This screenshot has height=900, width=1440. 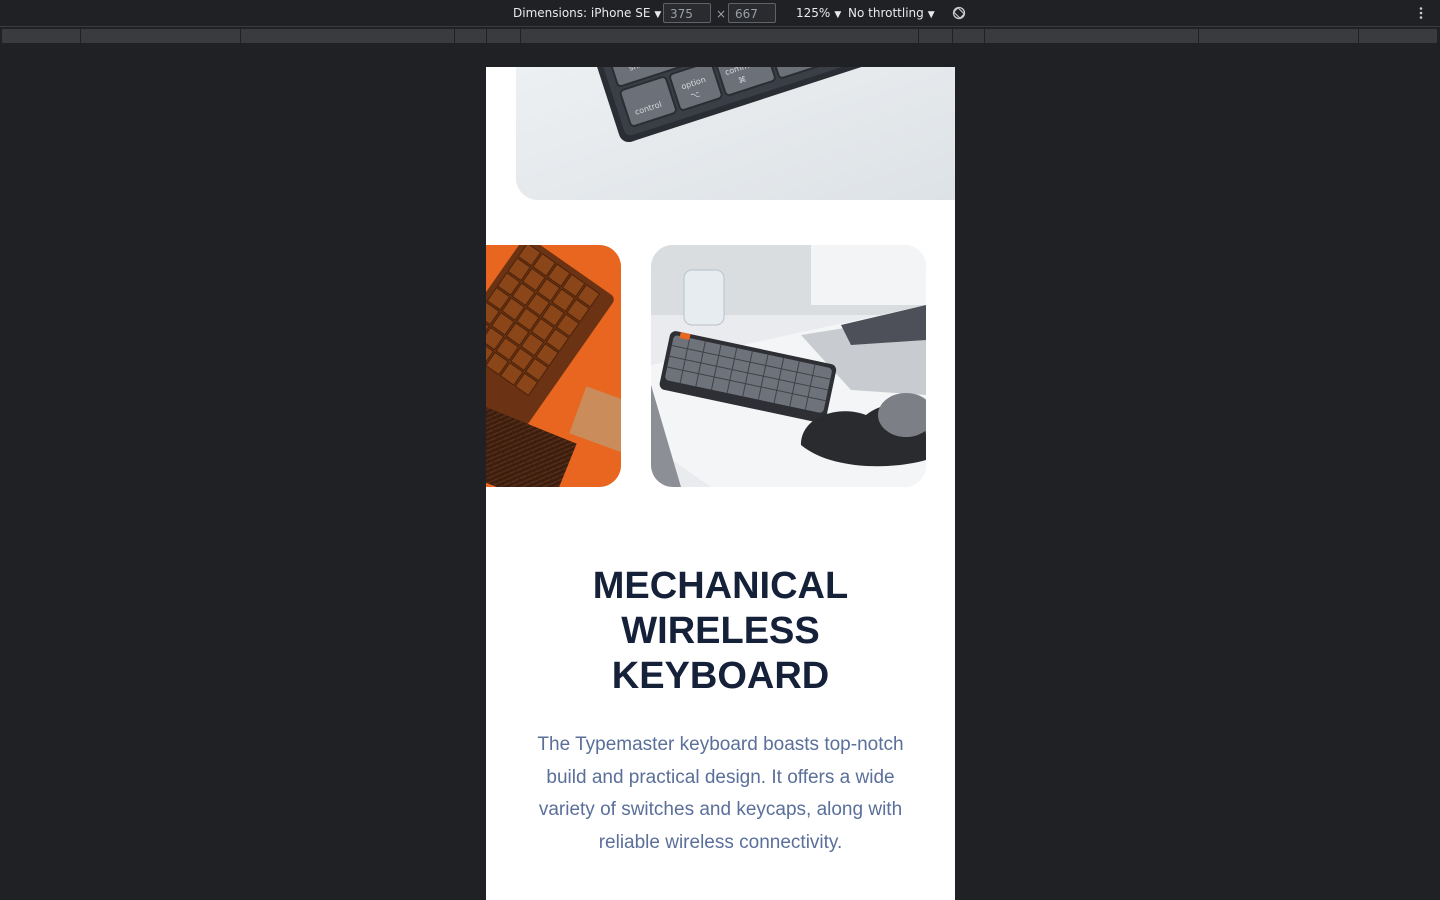 I want to click on product-headline: MECHANICAL WIRELESS KEYBOARD, so click(x=720, y=631).